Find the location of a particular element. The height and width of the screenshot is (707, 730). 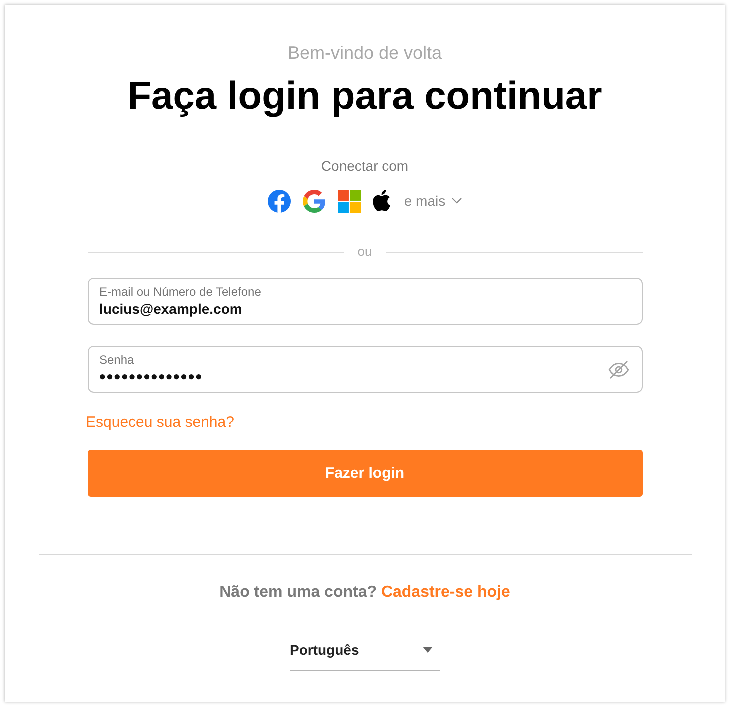

google-icon is located at coordinates (314, 201).